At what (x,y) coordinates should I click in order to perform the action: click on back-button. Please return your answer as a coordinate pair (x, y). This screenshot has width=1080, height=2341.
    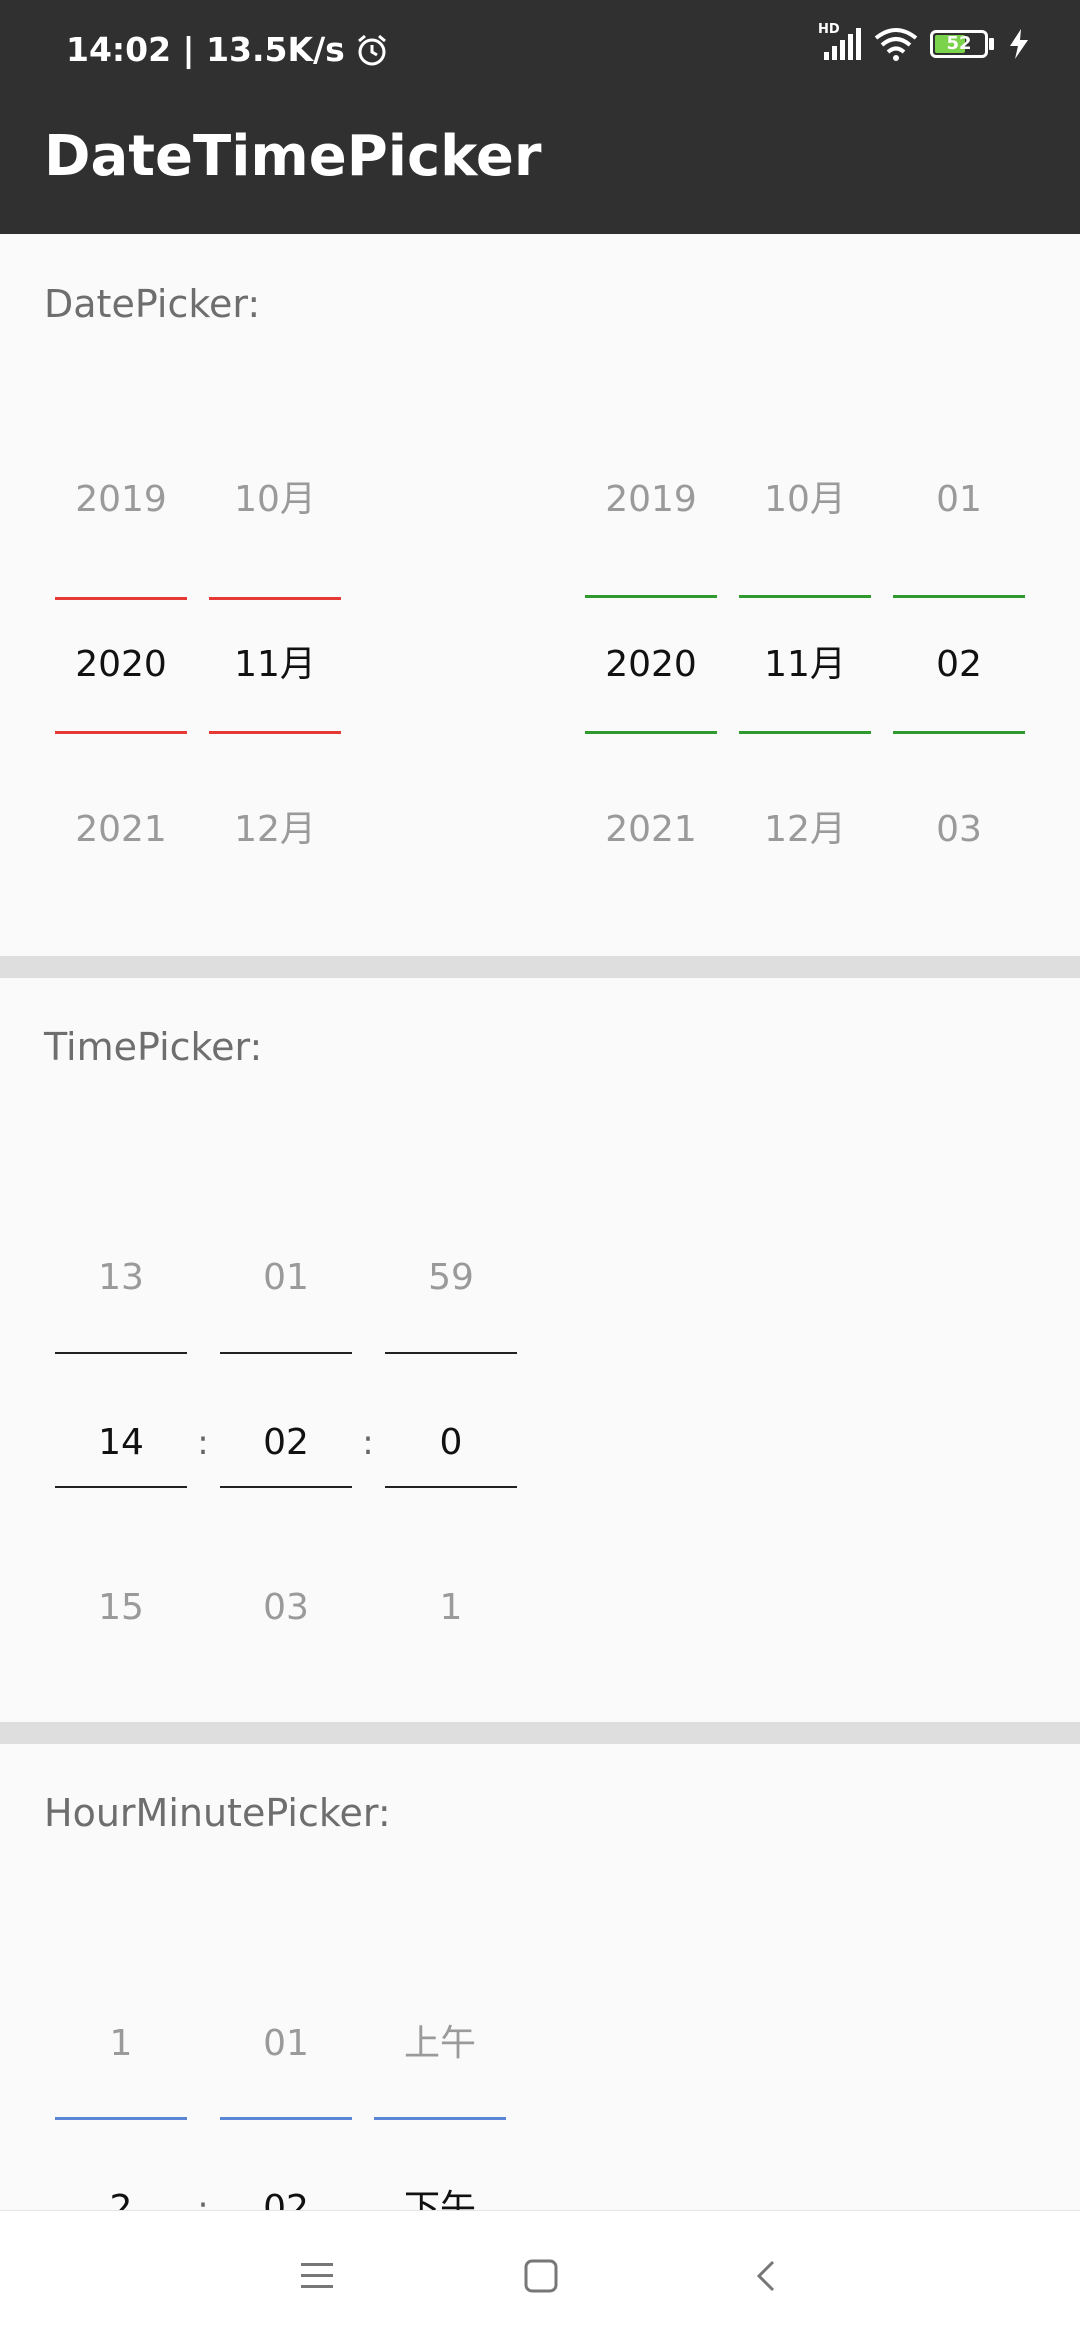
    Looking at the image, I should click on (767, 2276).